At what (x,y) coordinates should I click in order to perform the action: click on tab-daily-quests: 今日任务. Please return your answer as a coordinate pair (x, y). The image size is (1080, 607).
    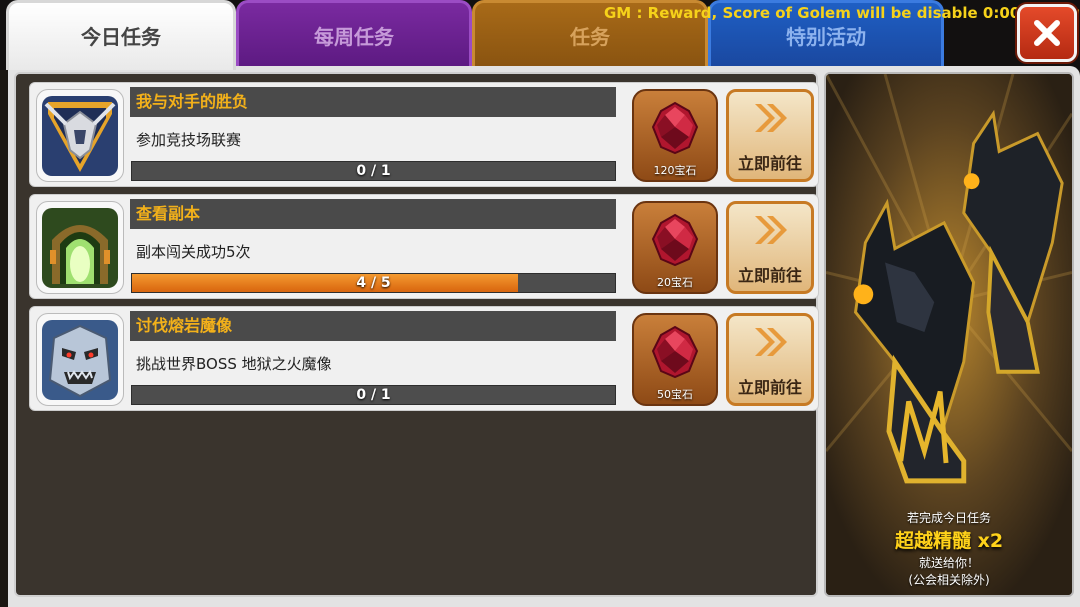
    Looking at the image, I should click on (121, 35).